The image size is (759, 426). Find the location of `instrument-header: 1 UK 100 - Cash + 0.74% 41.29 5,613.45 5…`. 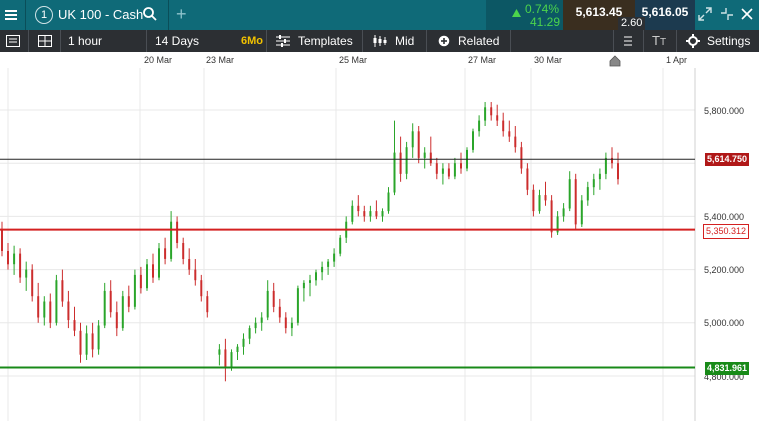

instrument-header: 1 UK 100 - Cash + 0.74% 41.29 5,613.45 5… is located at coordinates (379, 15).